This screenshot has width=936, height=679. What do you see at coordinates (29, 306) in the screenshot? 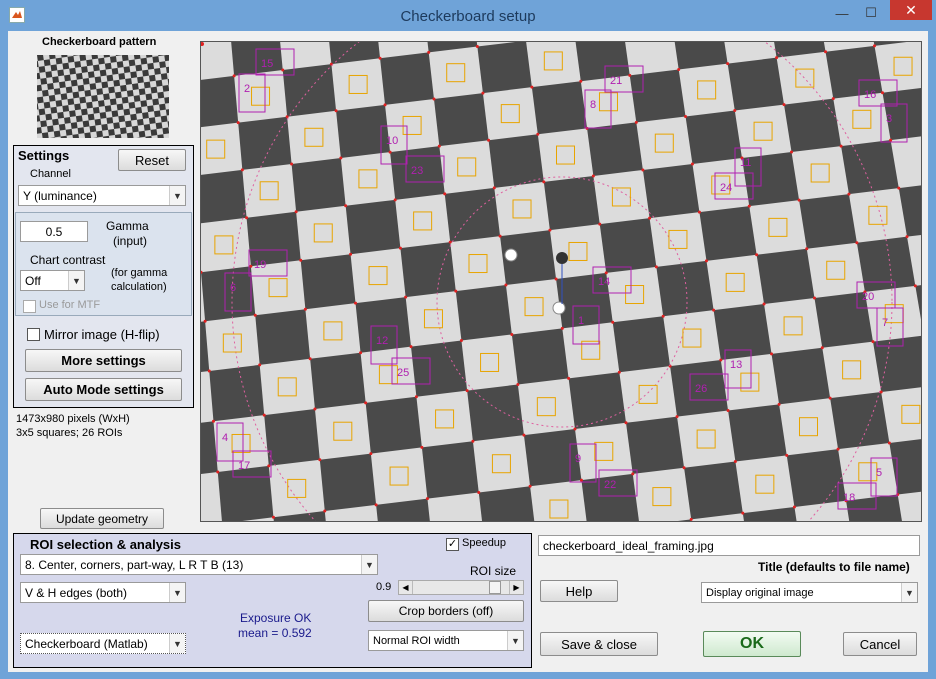
I see `use-for-mtf-checkbox` at bounding box center [29, 306].